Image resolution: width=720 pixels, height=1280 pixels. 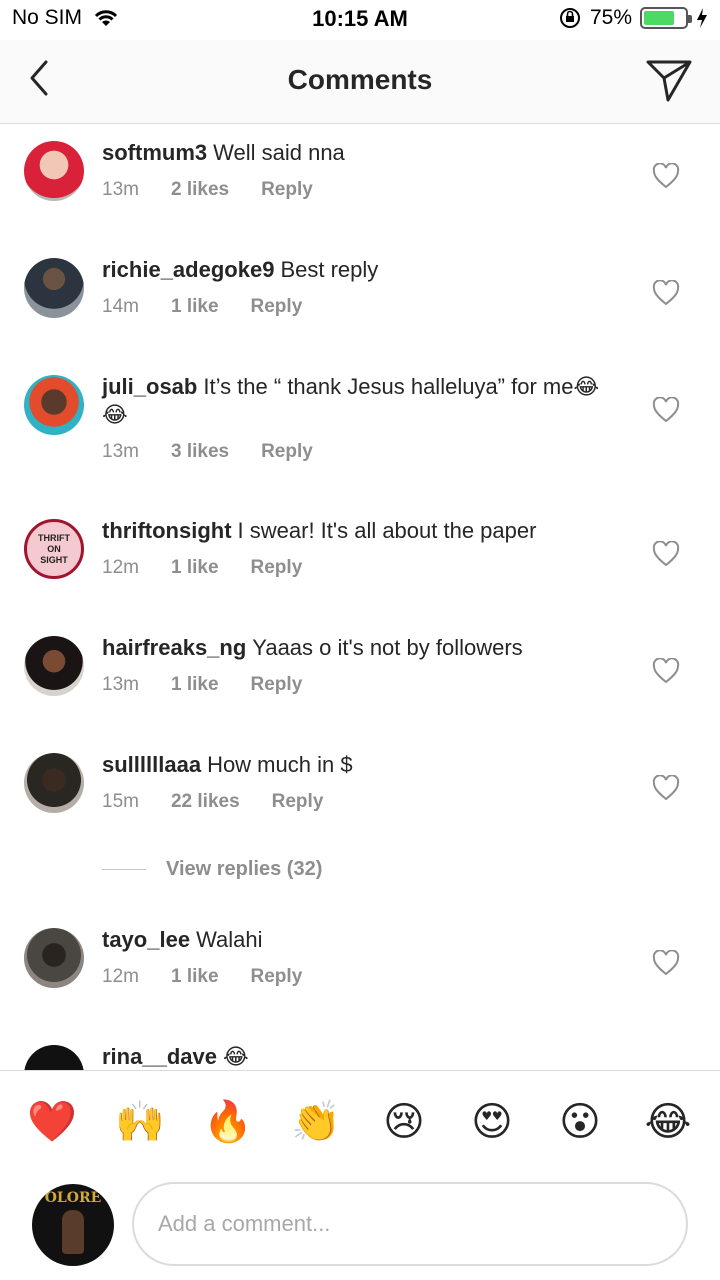 I want to click on charging-icon, so click(x=702, y=18).